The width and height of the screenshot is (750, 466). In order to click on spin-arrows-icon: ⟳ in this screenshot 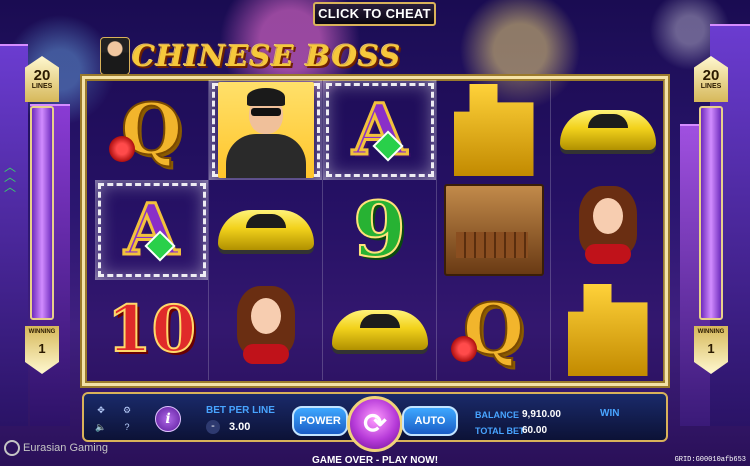, I will do `click(375, 423)`.